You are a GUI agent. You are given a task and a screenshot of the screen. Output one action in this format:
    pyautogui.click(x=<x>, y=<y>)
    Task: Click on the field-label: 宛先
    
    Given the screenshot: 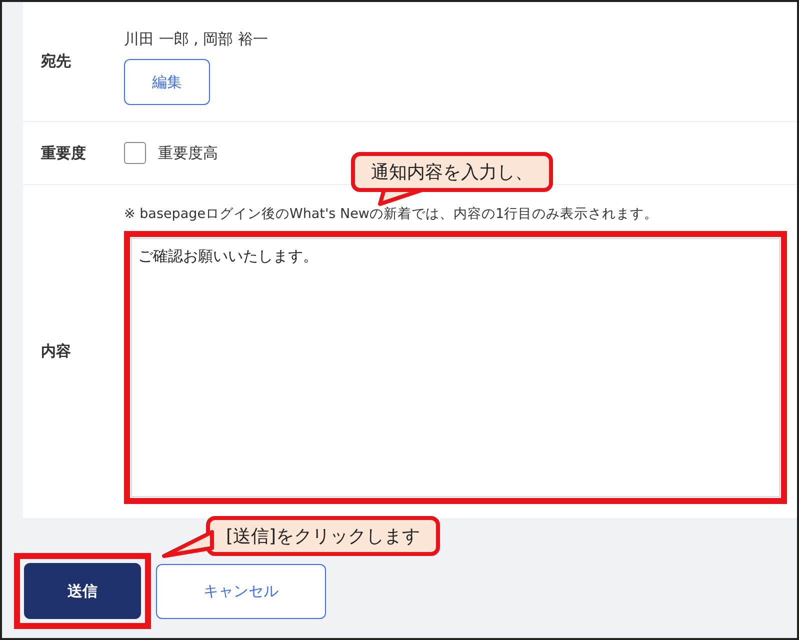 What is the action you would take?
    pyautogui.click(x=56, y=61)
    